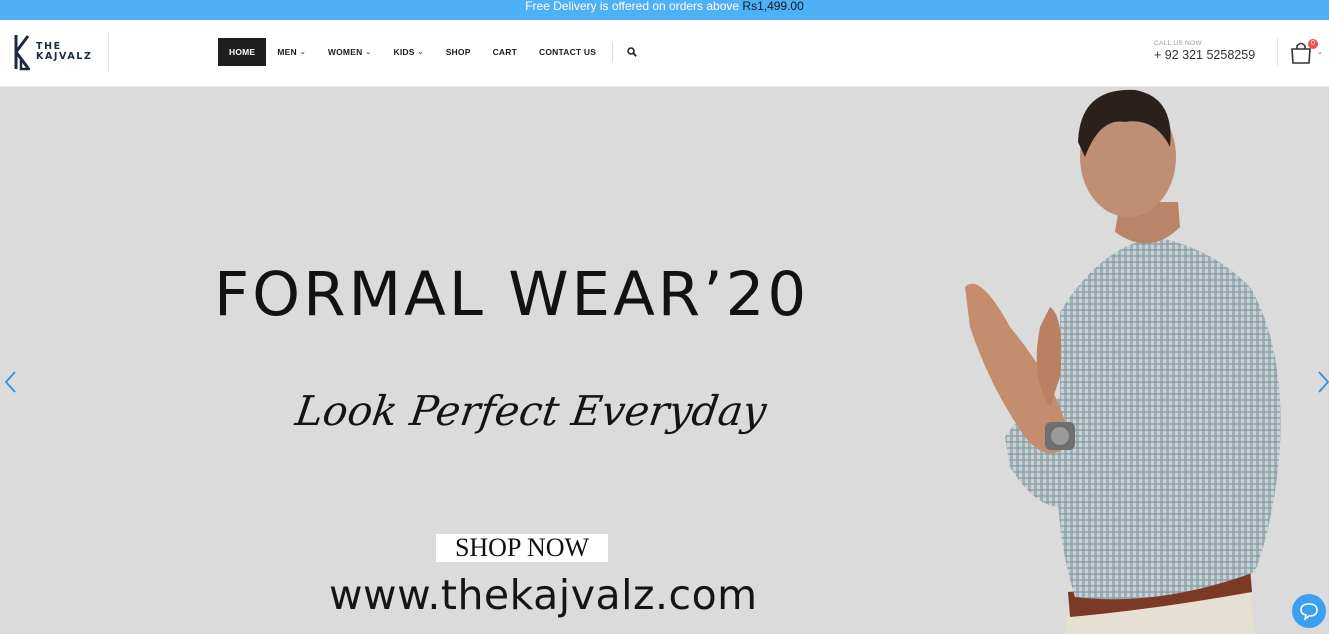  Describe the element at coordinates (22, 53) in the screenshot. I see `logo-mark-icon` at that location.